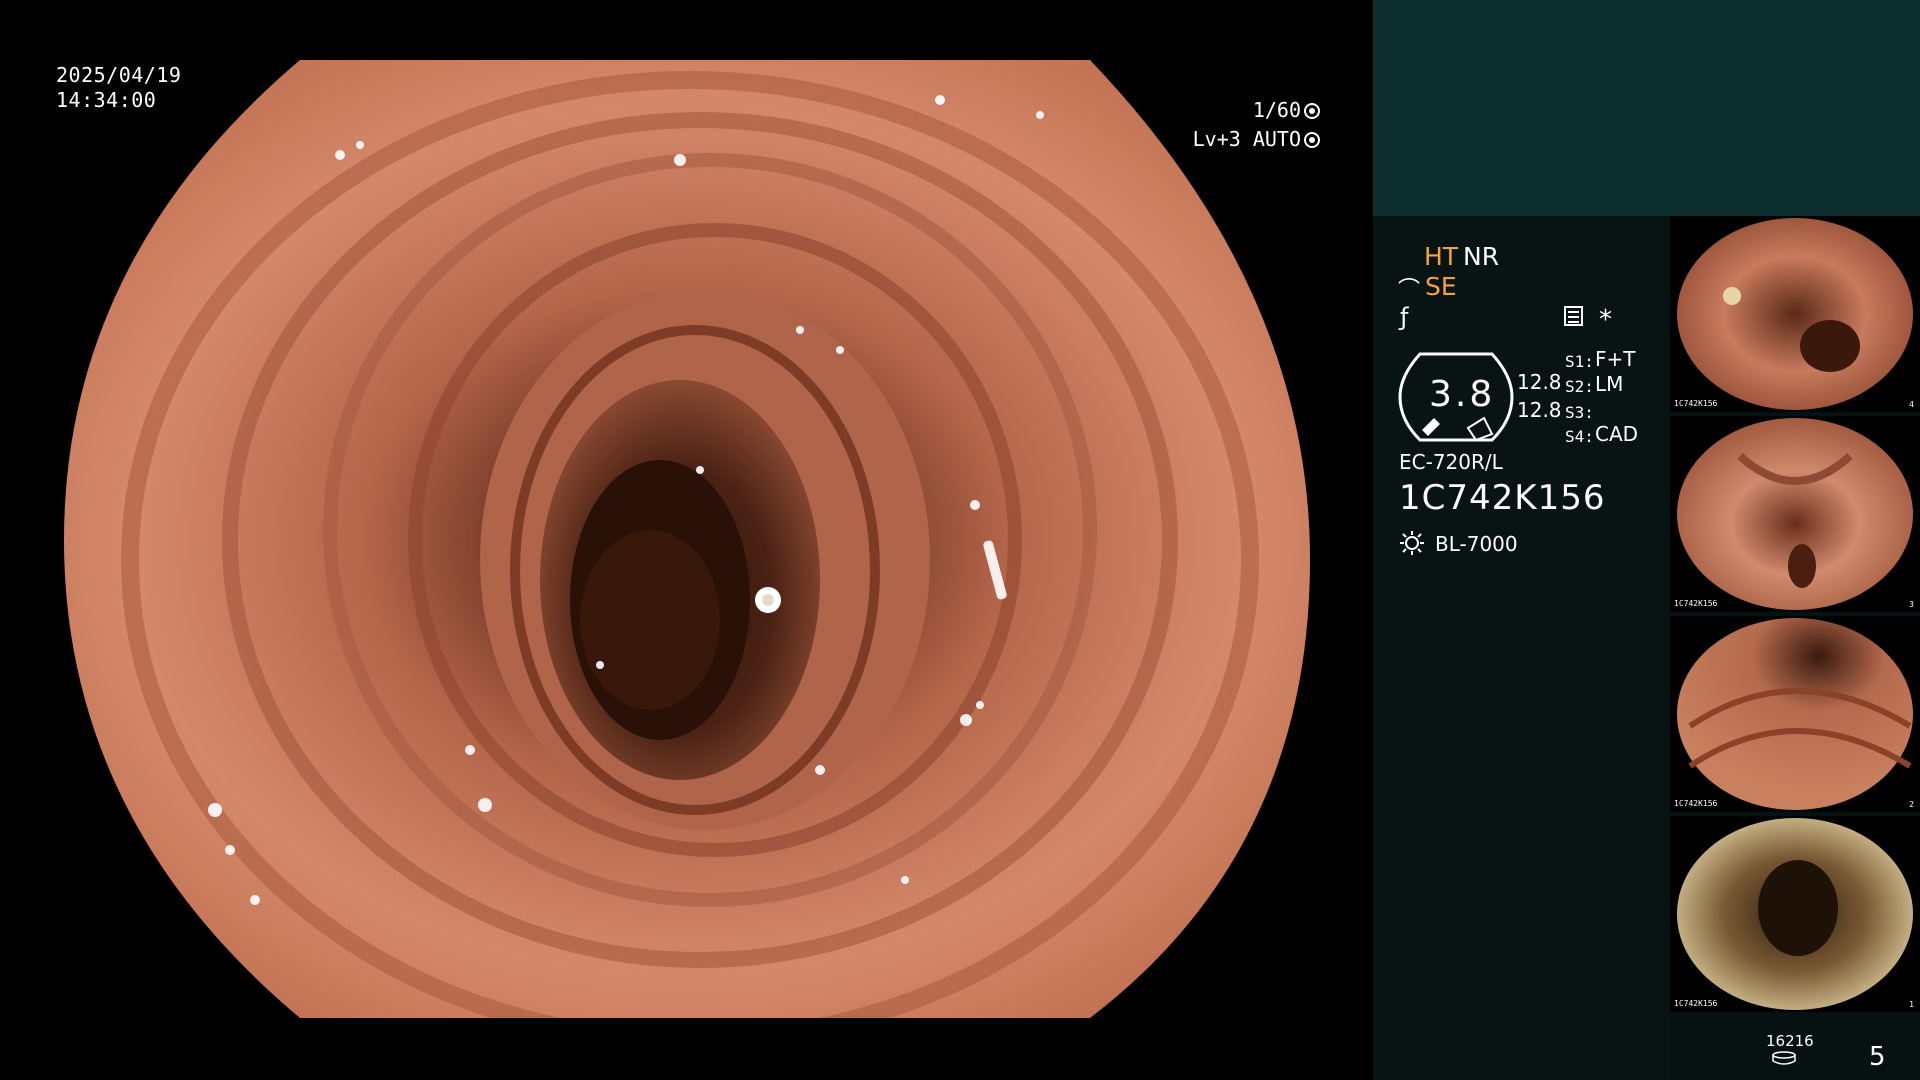  Describe the element at coordinates (1790, 1041) in the screenshot. I see `image-counter: 16216` at that location.